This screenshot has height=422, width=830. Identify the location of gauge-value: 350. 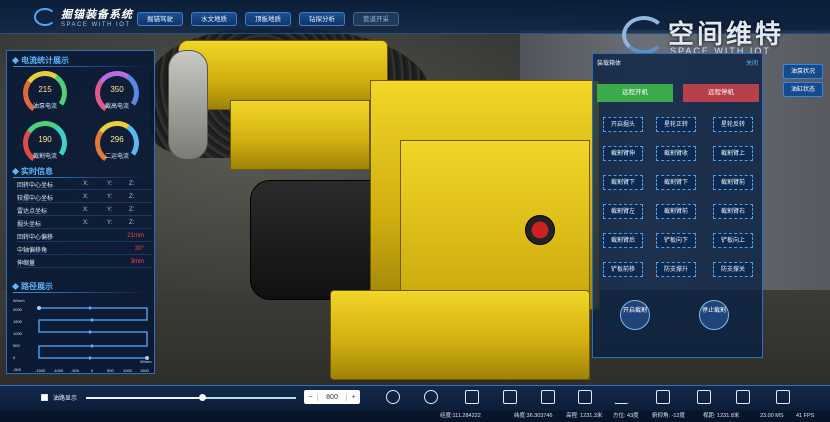
(117, 89).